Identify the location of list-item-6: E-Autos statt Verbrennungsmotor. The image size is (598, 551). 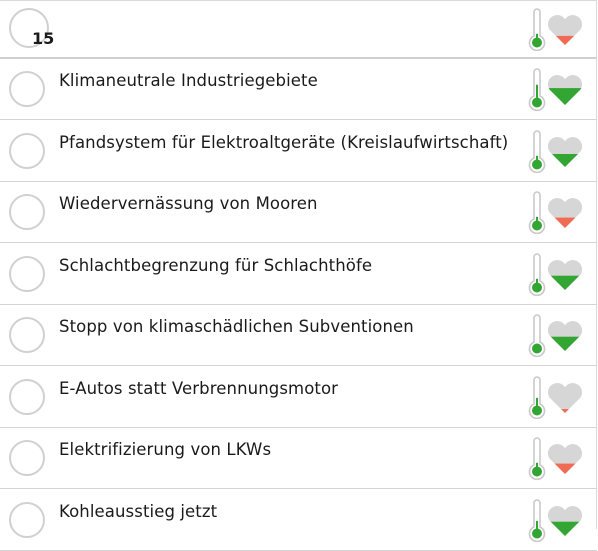
(298, 397).